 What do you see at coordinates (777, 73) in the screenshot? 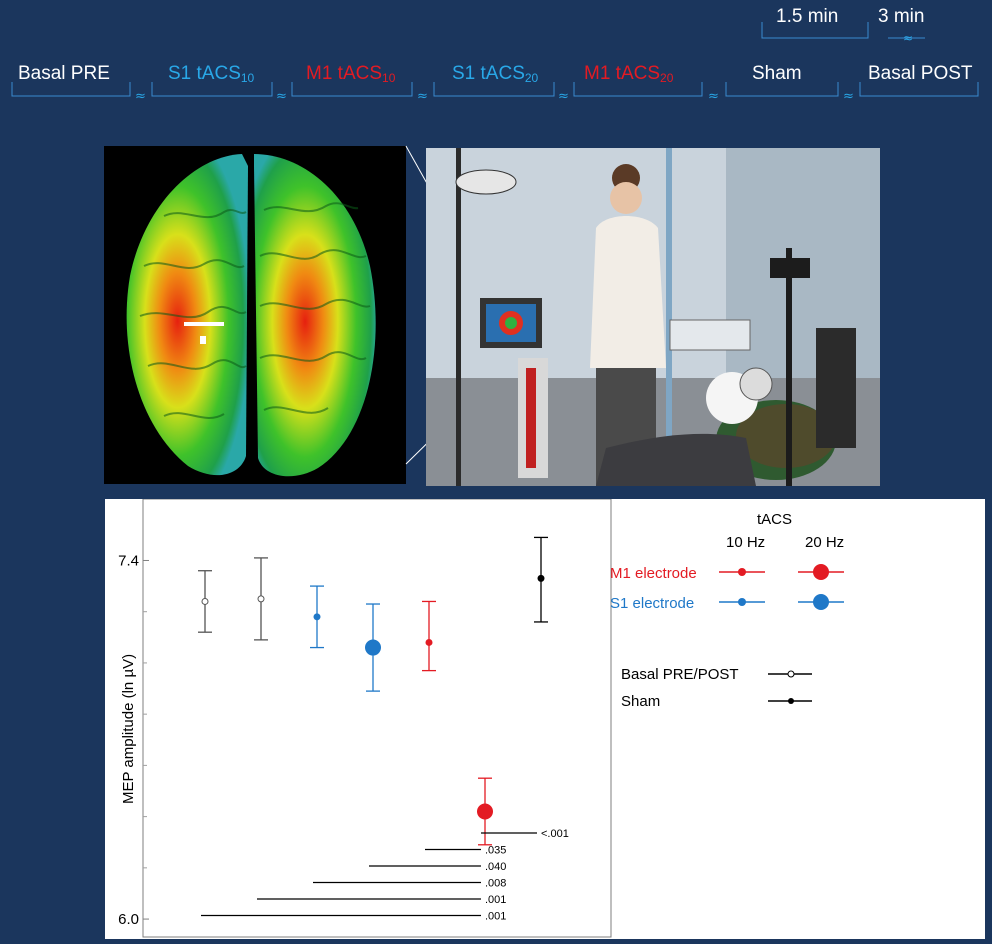
I see `segment-sham: Sham` at bounding box center [777, 73].